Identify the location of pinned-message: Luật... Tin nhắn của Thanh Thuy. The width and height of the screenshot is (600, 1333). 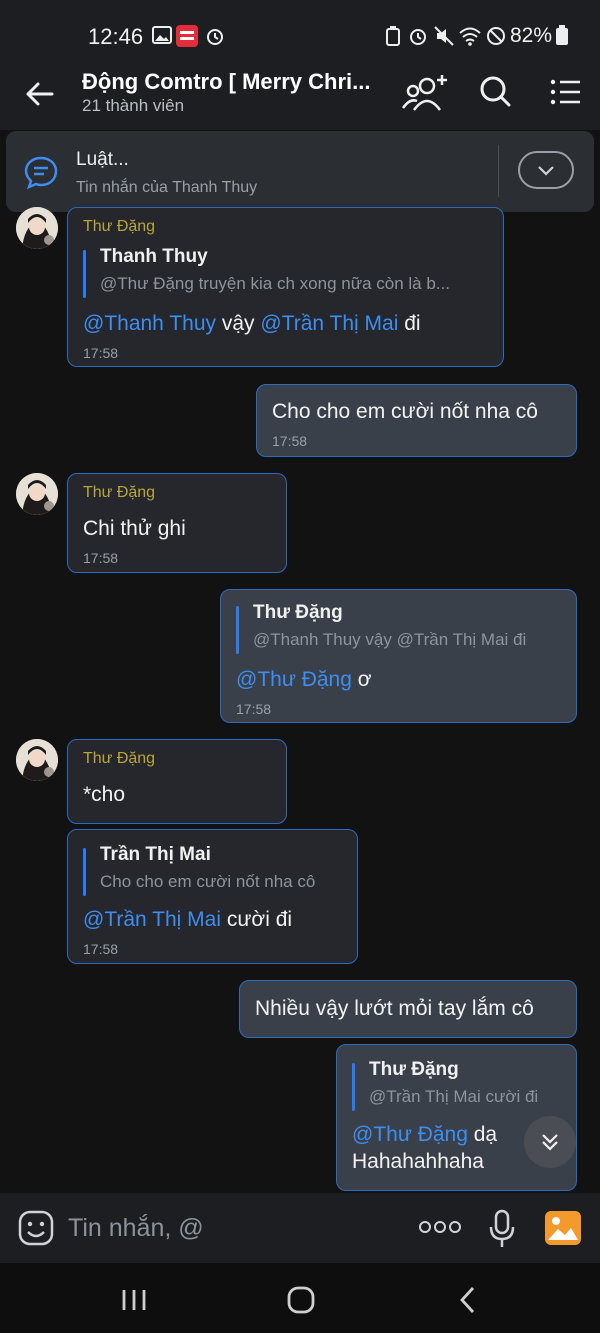
(300, 171).